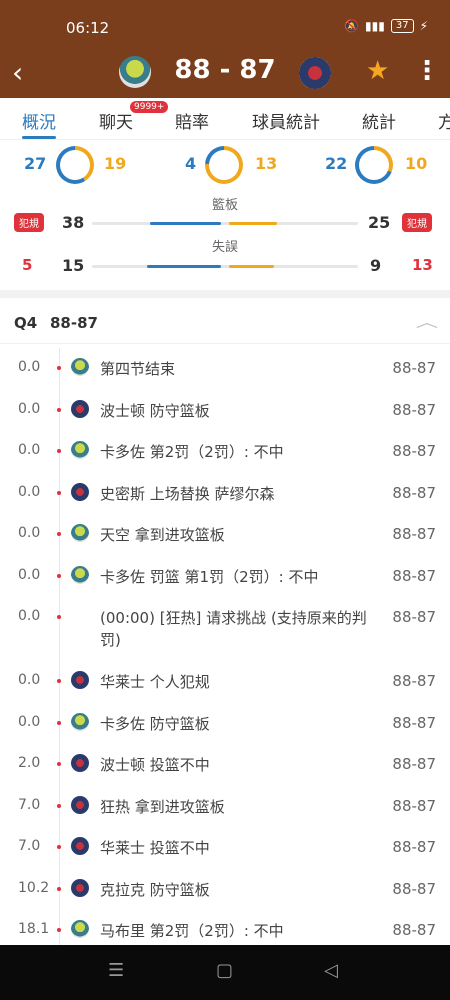 The width and height of the screenshot is (450, 1000). Describe the element at coordinates (225, 724) in the screenshot. I see `play-row: 0.0 卡多佐 防守篮板 88-87` at that location.